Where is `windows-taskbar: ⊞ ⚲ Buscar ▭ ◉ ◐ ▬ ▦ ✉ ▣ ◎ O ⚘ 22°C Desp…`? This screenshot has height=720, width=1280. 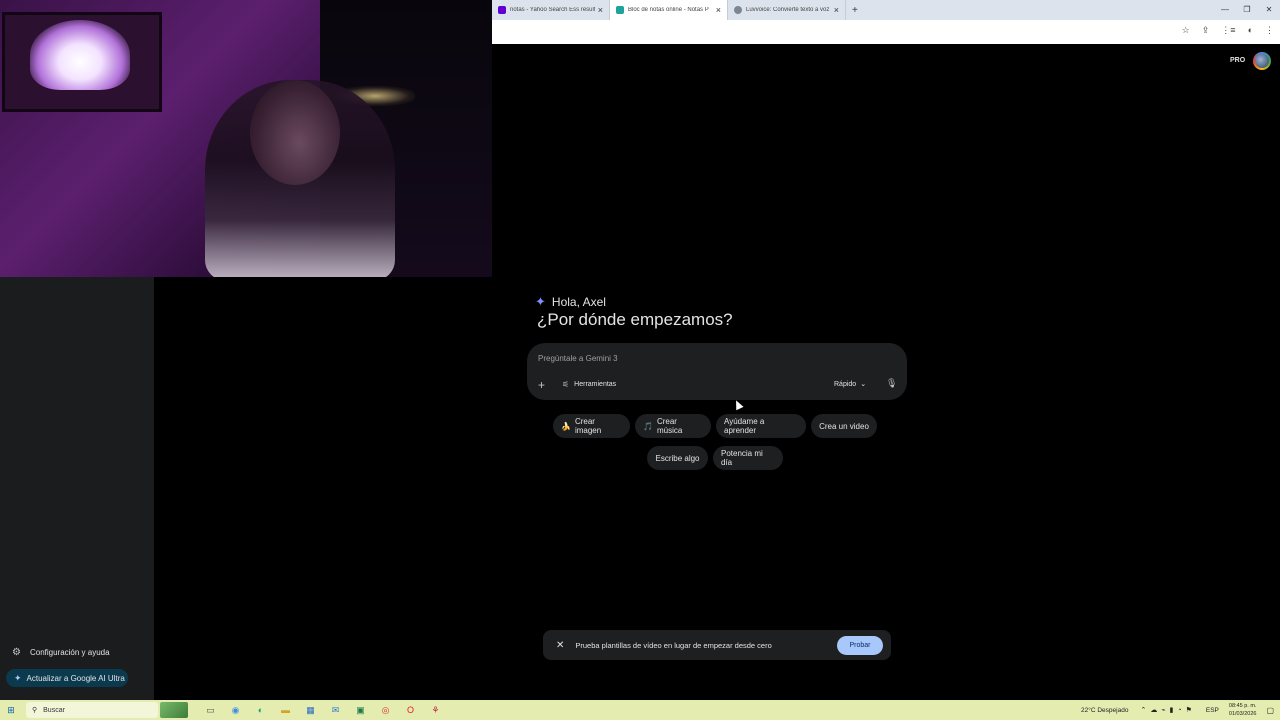
windows-taskbar: ⊞ ⚲ Buscar ▭ ◉ ◐ ▬ ▦ ✉ ▣ ◎ O ⚘ 22°C Desp… is located at coordinates (640, 710).